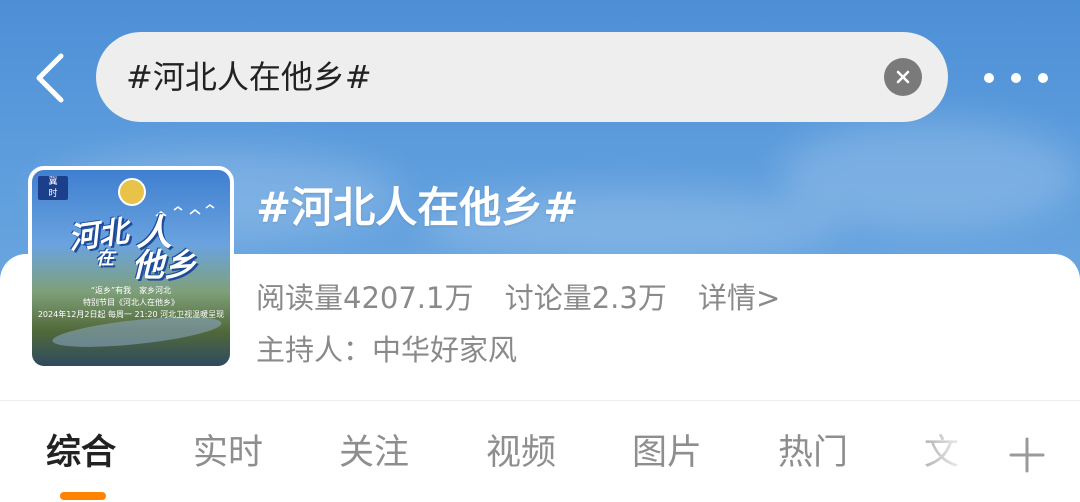  Describe the element at coordinates (387, 350) in the screenshot. I see `topic-host: 主持人：中华好家风` at that location.